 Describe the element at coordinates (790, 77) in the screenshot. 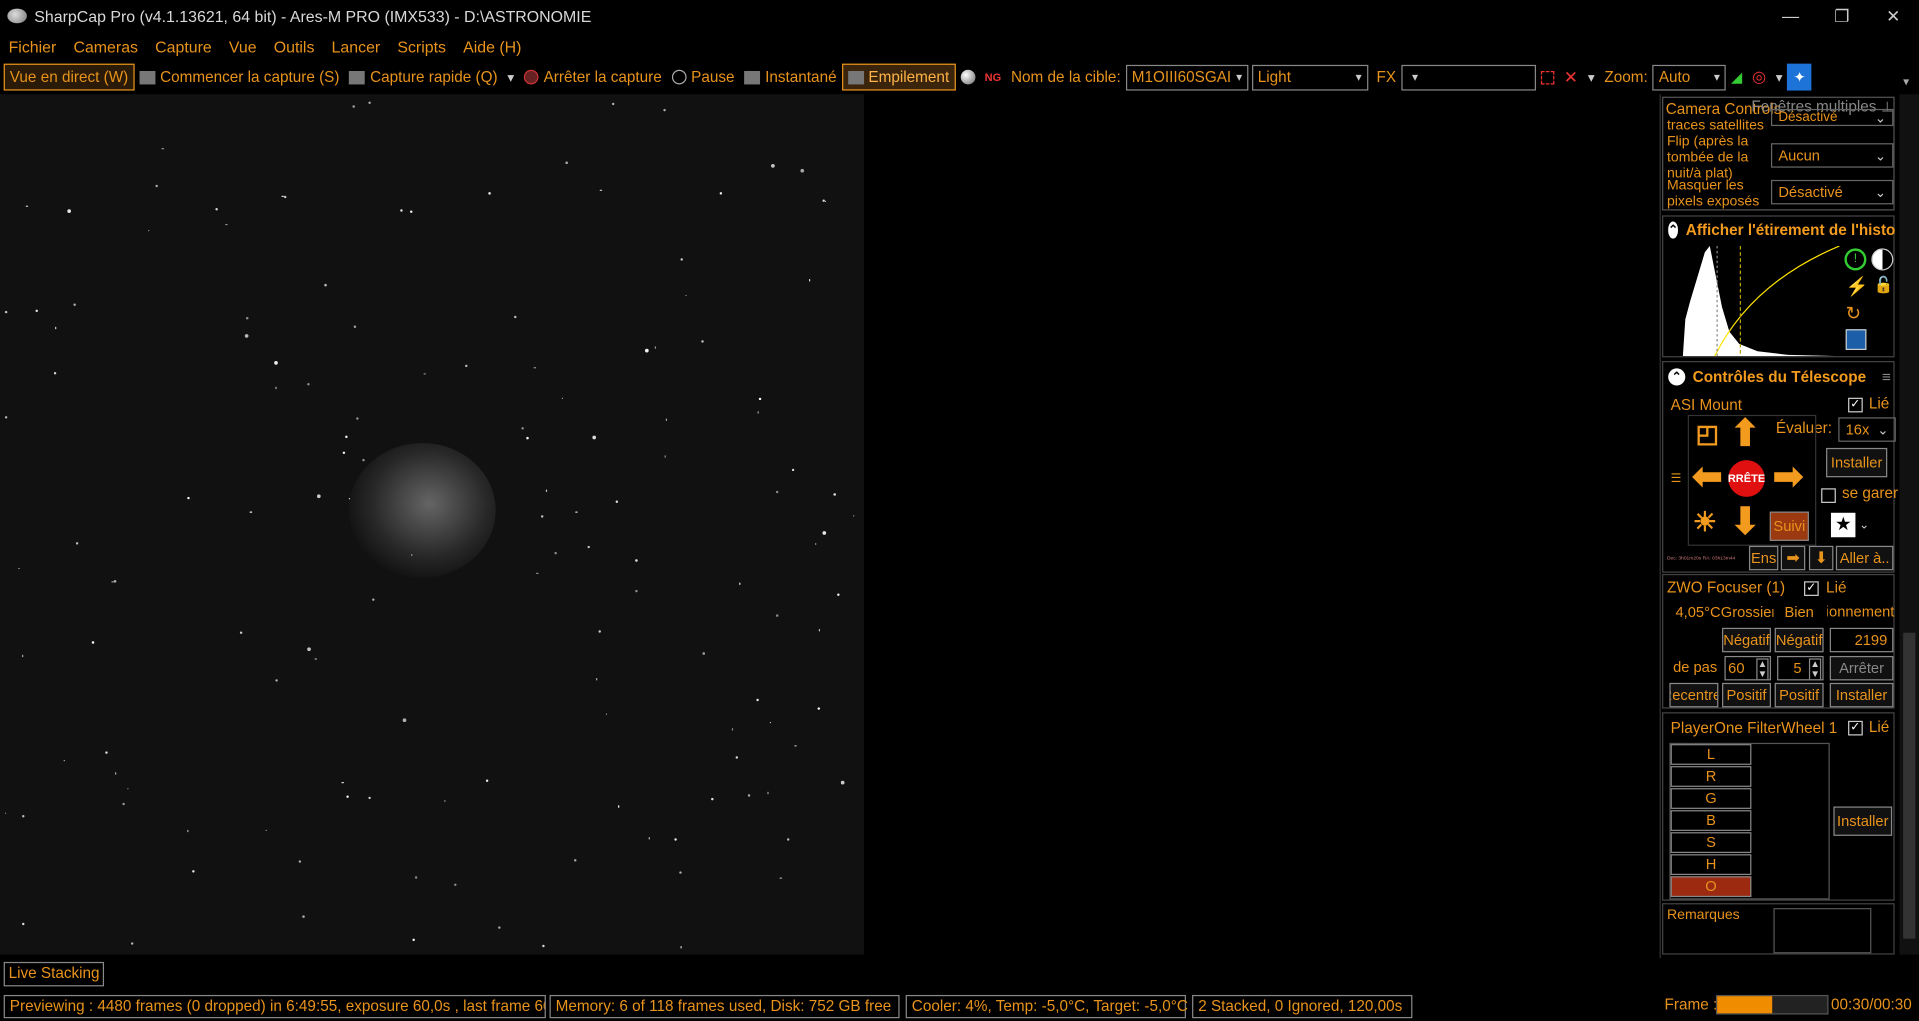

I see `snapshot-button: Instantané` at that location.